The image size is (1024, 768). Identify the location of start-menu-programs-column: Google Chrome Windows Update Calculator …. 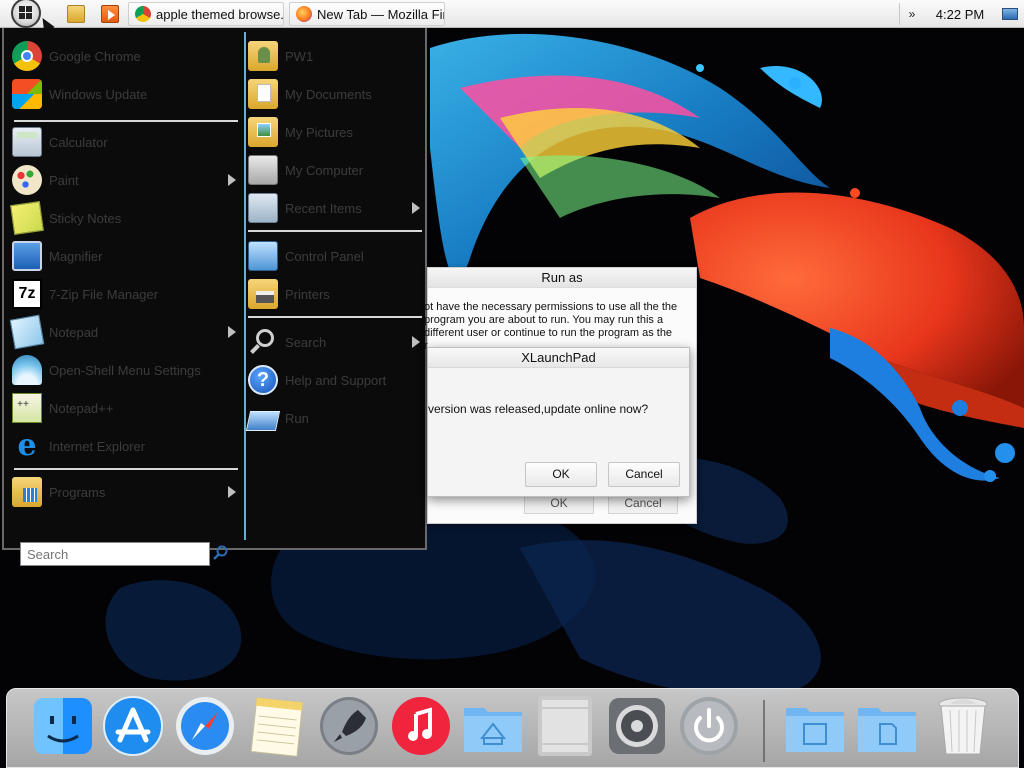
(124, 286).